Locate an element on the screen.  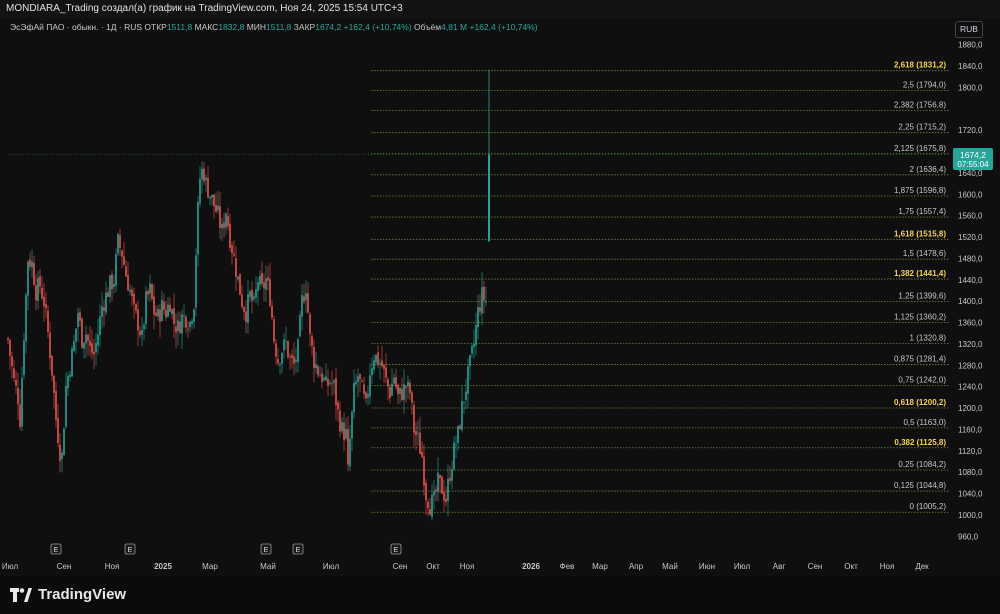
fib-label-17: 2,125 (1675,8) is located at coordinates (920, 148).